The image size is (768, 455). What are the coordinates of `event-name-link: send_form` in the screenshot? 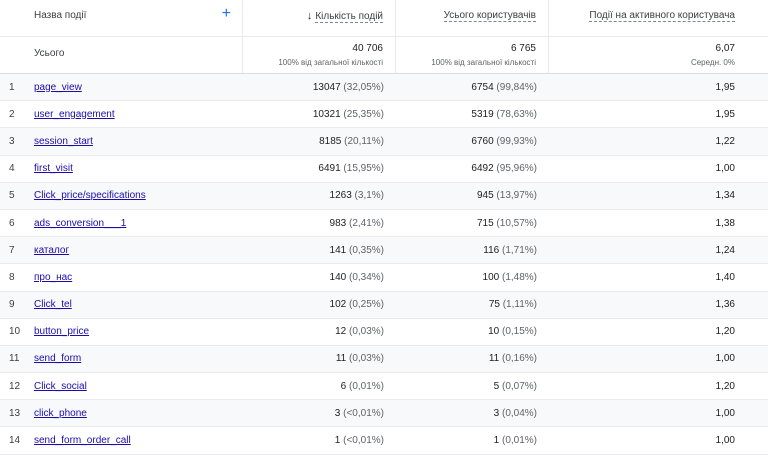 It's located at (57, 358).